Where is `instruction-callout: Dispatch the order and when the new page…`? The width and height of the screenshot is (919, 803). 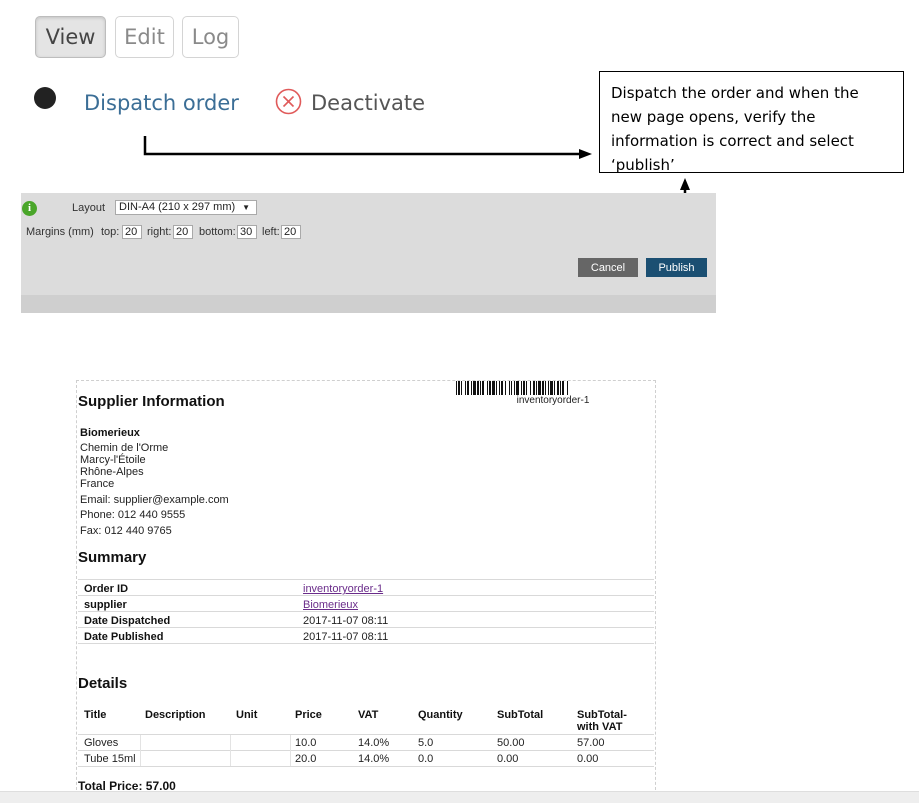
instruction-callout: Dispatch the order and when the new page… is located at coordinates (751, 122).